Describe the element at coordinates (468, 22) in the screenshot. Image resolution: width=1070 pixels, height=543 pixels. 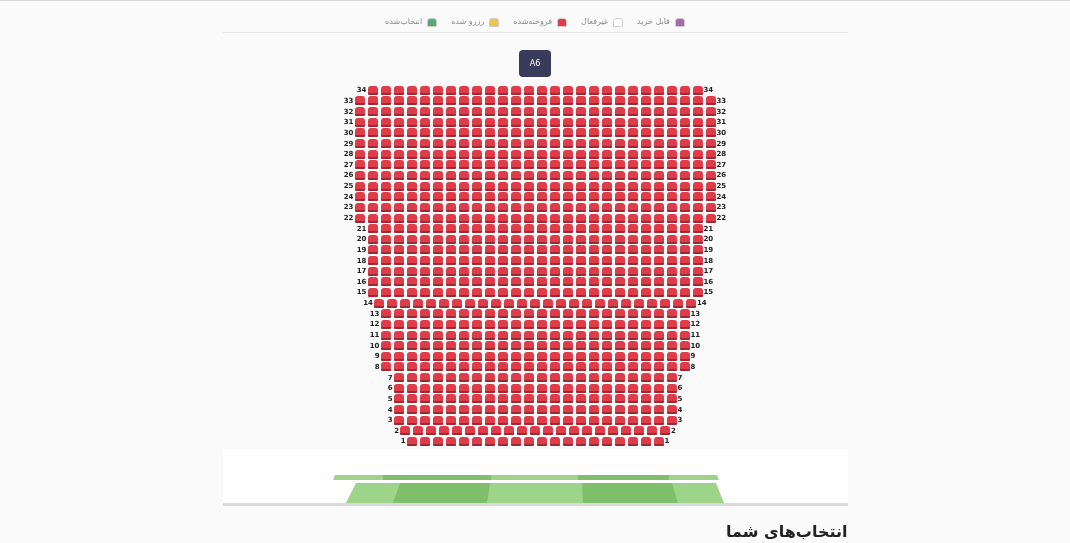
I see `legend-label: رزرو شده` at that location.